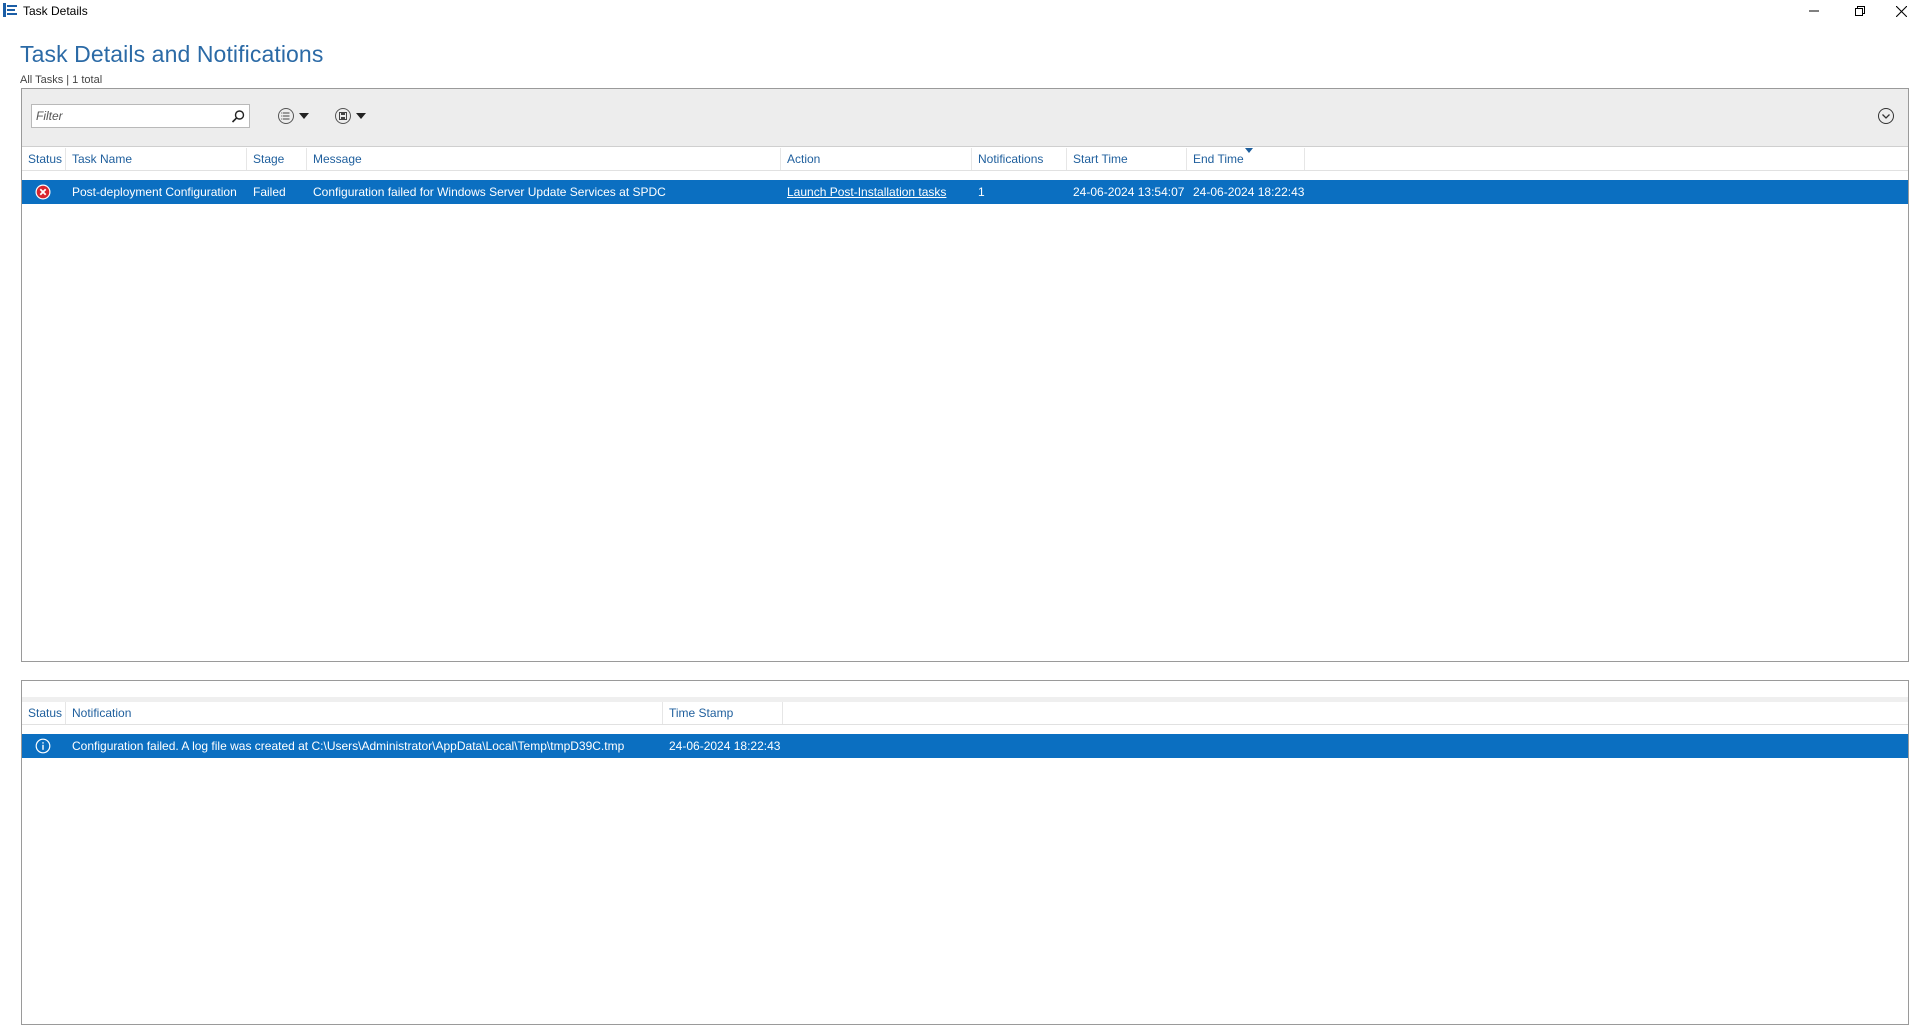 The width and height of the screenshot is (1919, 1030). I want to click on filter-box, so click(140, 116).